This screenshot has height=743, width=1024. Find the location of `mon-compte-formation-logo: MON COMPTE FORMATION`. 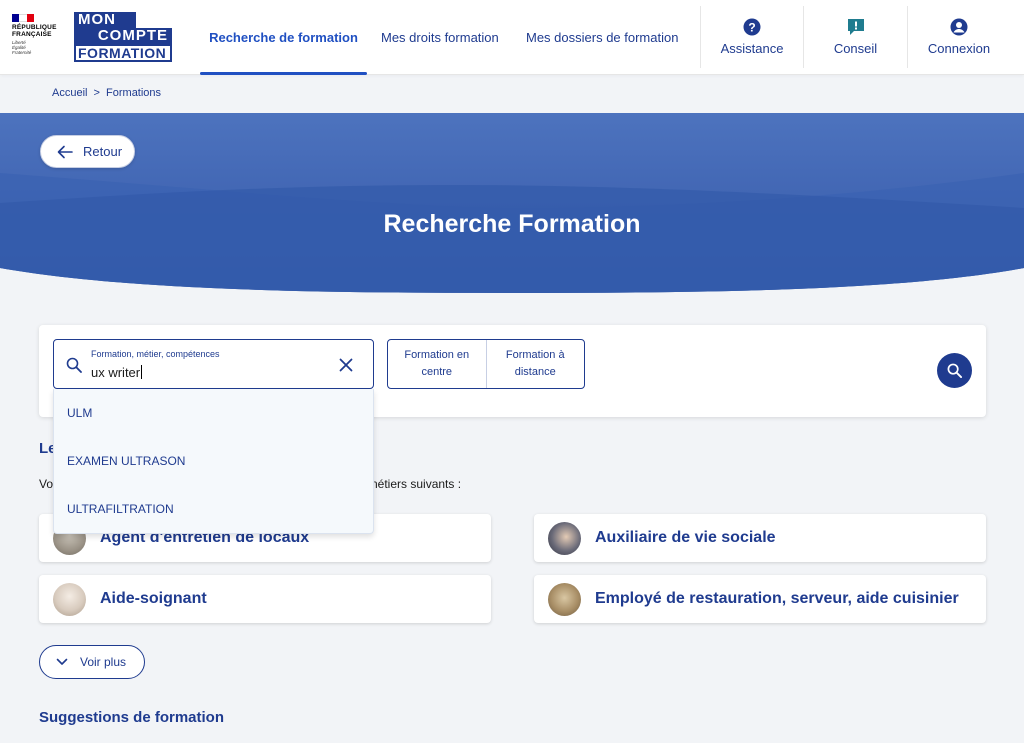

mon-compte-formation-logo: MON COMPTE FORMATION is located at coordinates (123, 37).